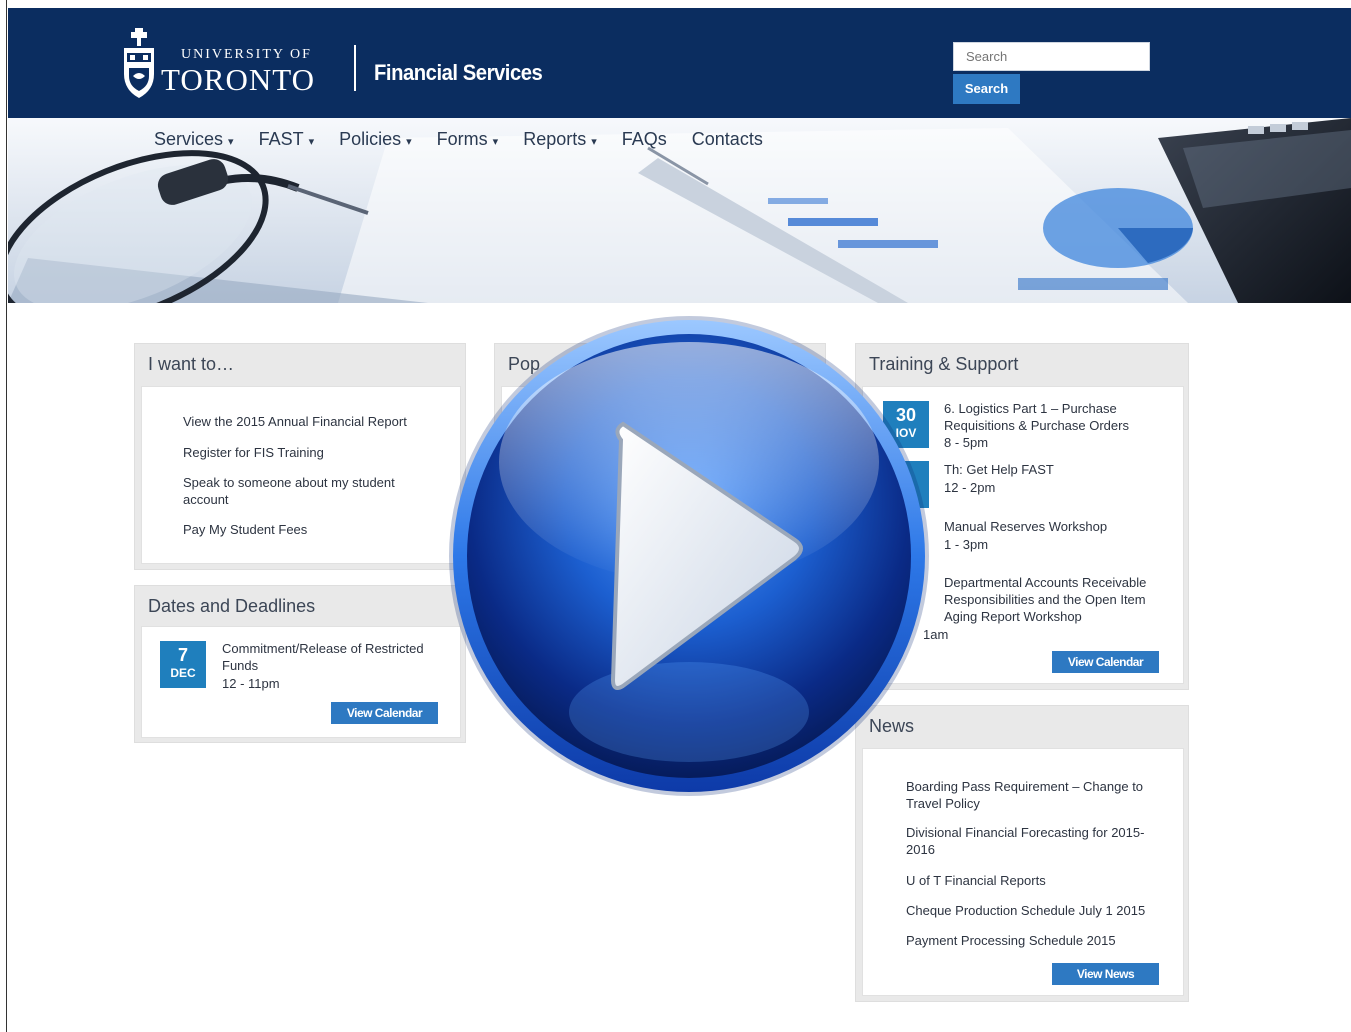 This screenshot has width=1351, height=1032. What do you see at coordinates (458, 73) in the screenshot?
I see `department-name: Financial Services` at bounding box center [458, 73].